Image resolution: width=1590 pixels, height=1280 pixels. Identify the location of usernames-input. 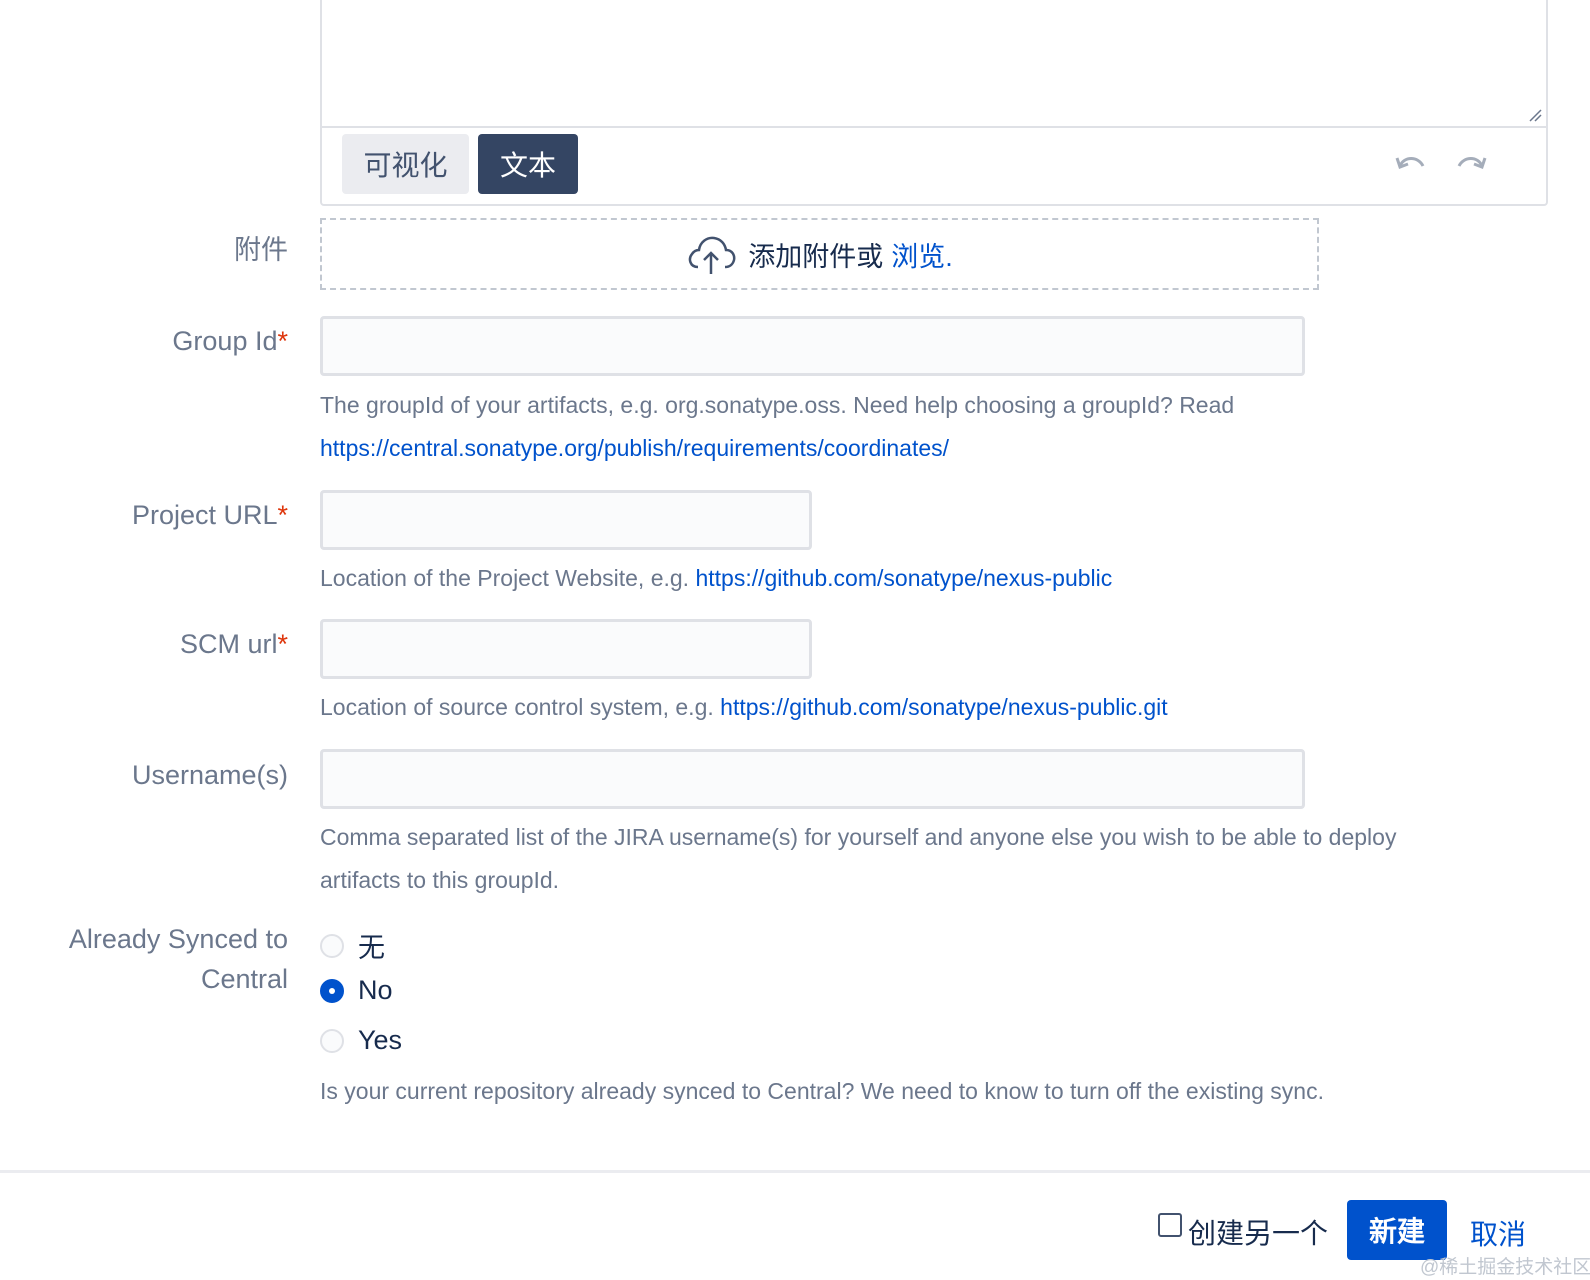
(812, 779).